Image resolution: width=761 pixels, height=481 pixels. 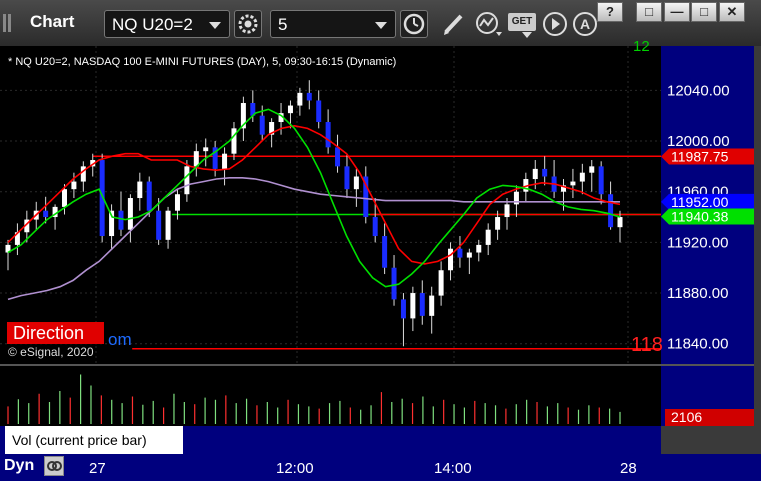 What do you see at coordinates (687, 417) in the screenshot?
I see `volume-value: 2106` at bounding box center [687, 417].